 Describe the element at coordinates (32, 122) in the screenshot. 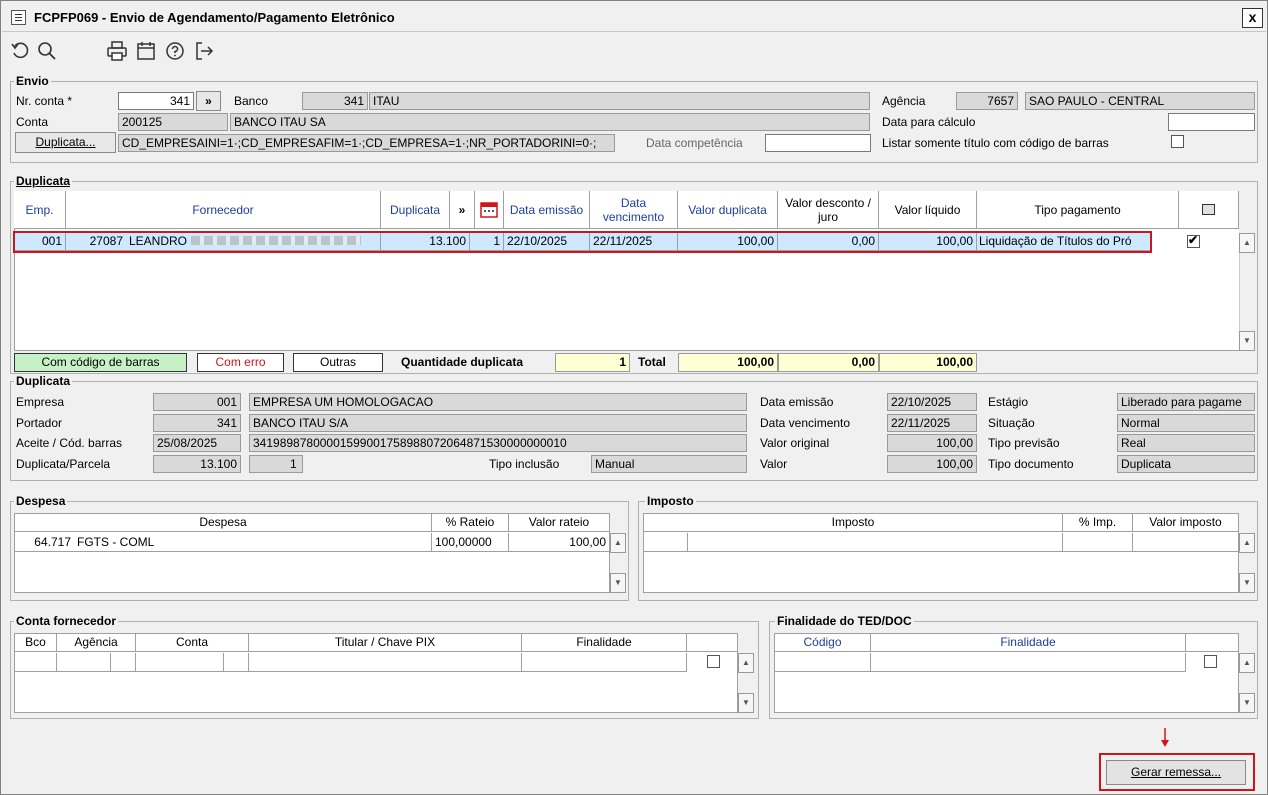

I see `conta-label: Conta` at that location.